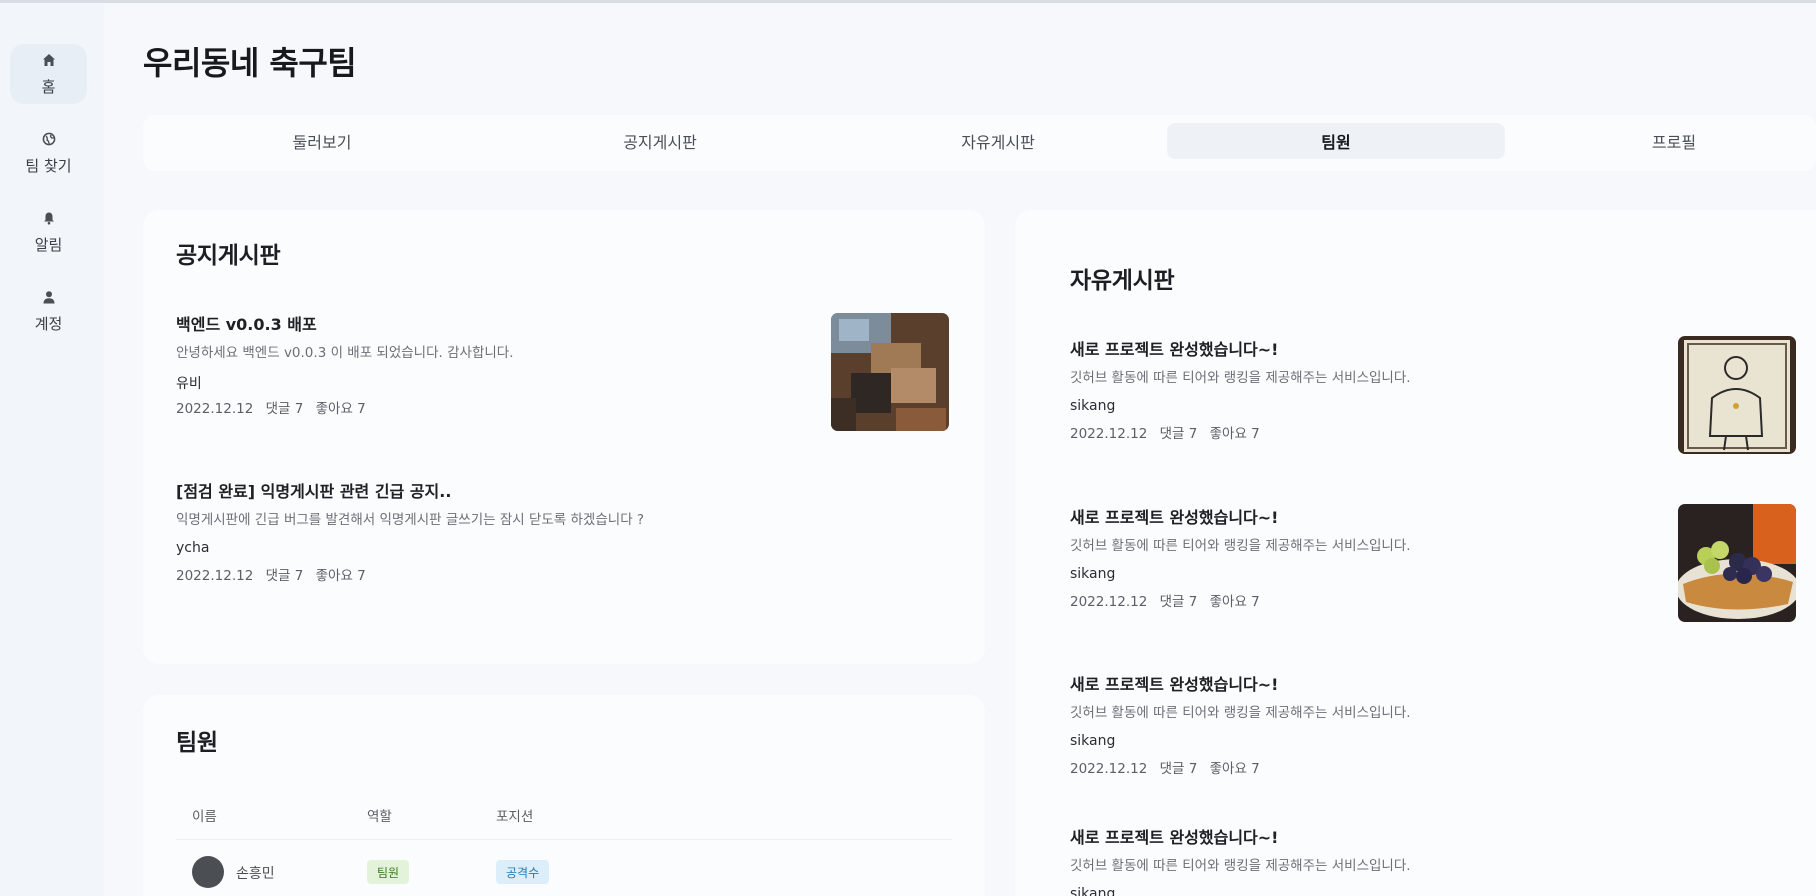 The height and width of the screenshot is (896, 1816). What do you see at coordinates (197, 743) in the screenshot?
I see `members-title: 팀원` at bounding box center [197, 743].